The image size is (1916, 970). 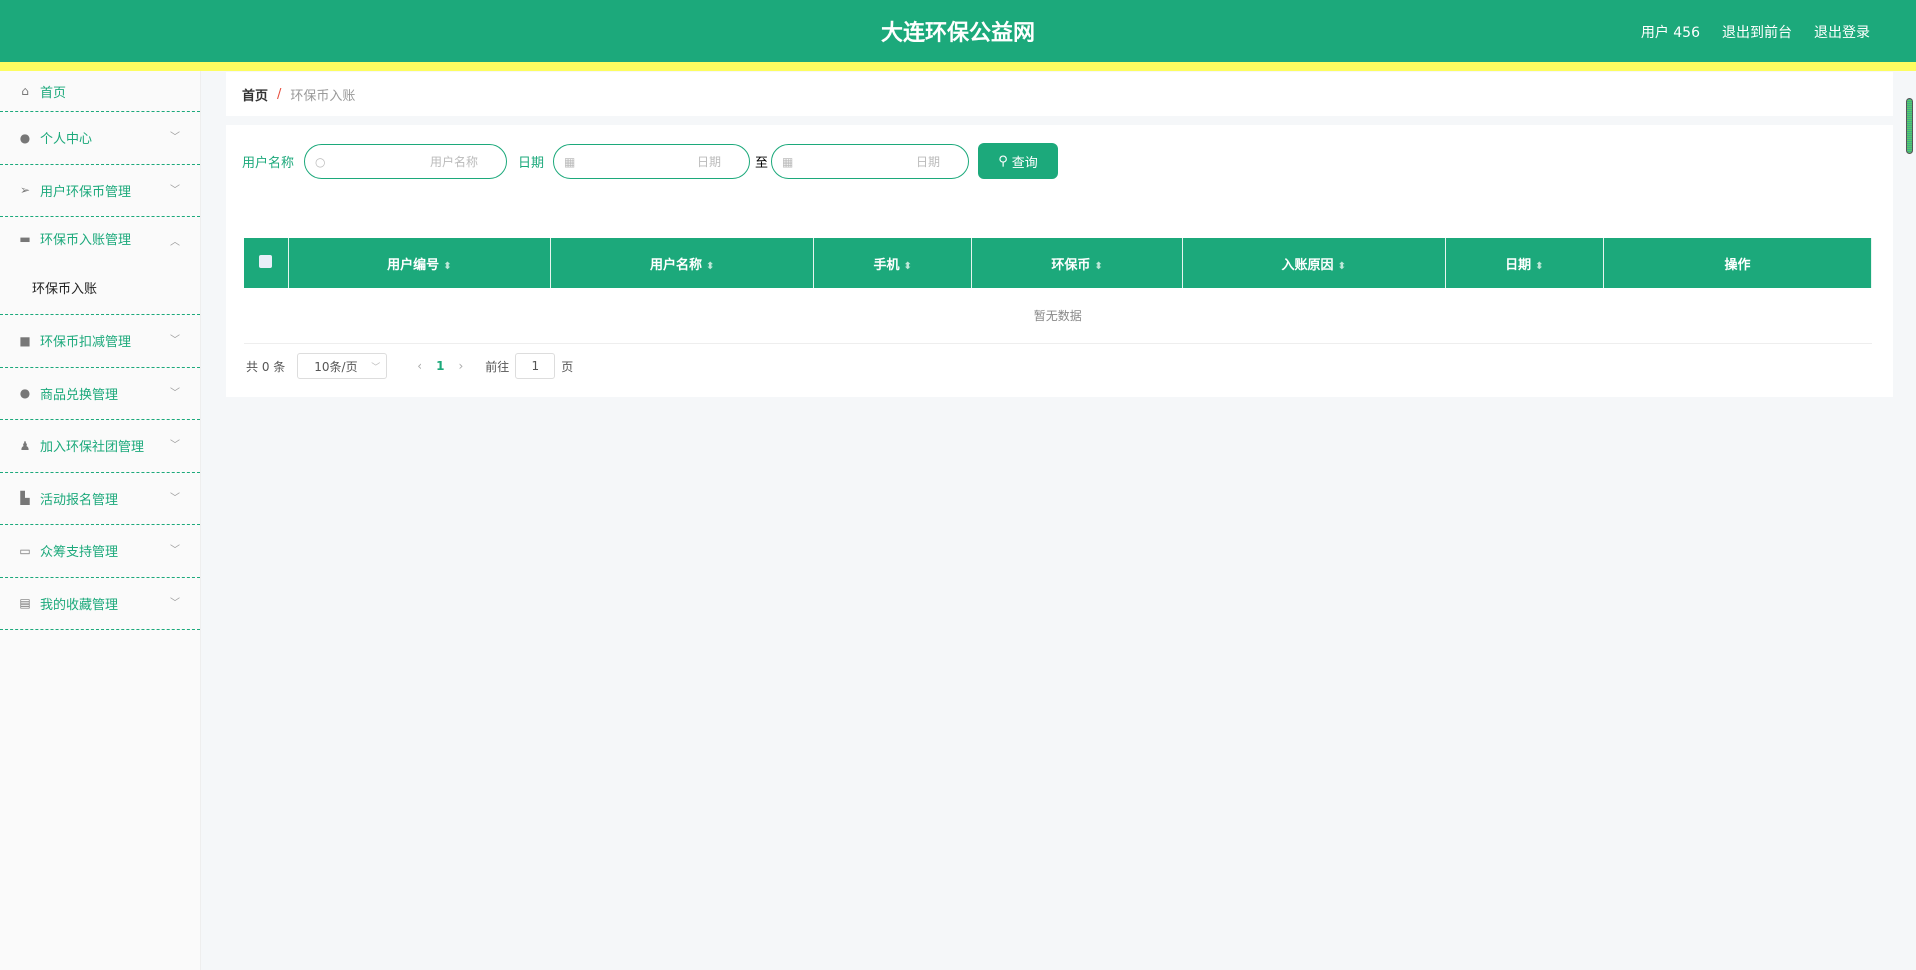 I want to click on username-input: ○ 用户名称, so click(x=405, y=161).